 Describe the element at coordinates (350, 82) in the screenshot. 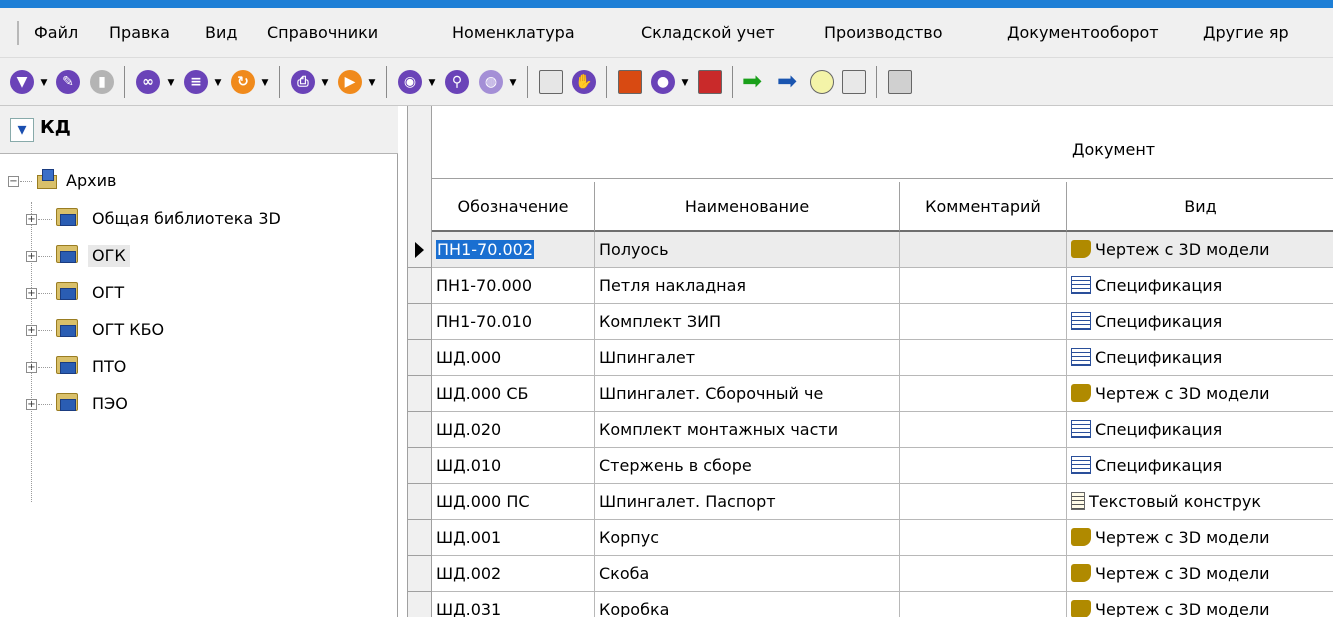

I see `play-icon: ▶` at that location.